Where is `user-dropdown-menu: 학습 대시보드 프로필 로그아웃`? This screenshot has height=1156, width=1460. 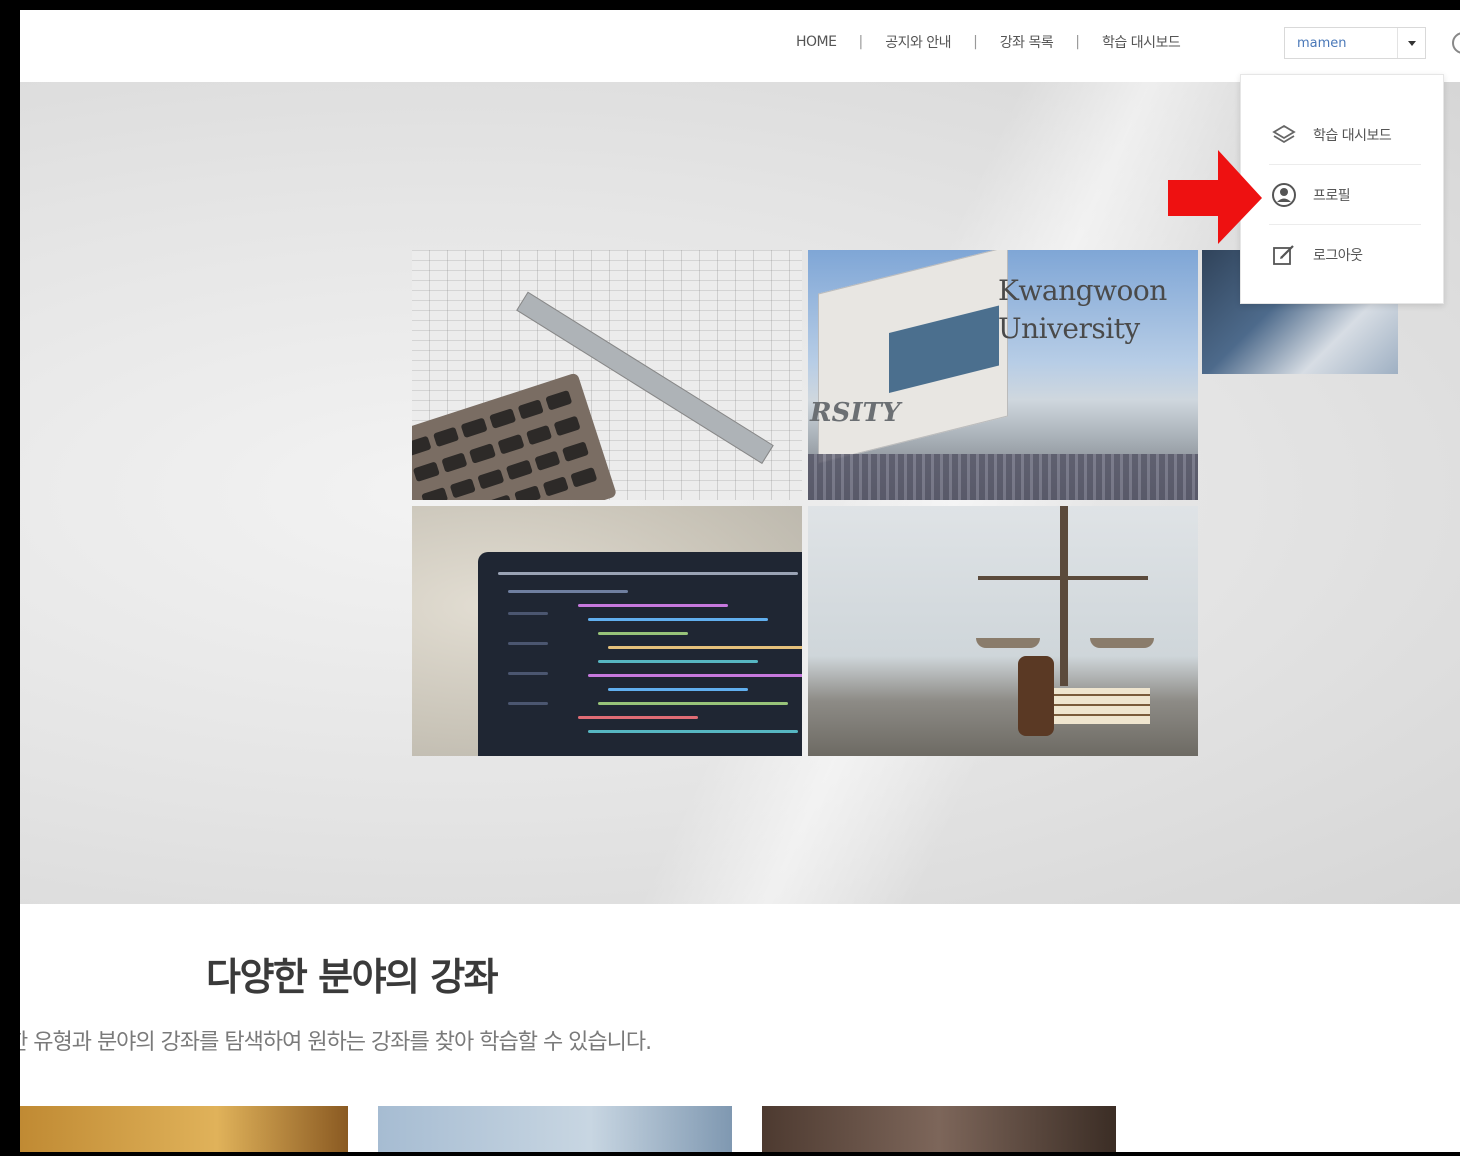
user-dropdown-menu: 학습 대시보드 프로필 로그아웃 is located at coordinates (1342, 189).